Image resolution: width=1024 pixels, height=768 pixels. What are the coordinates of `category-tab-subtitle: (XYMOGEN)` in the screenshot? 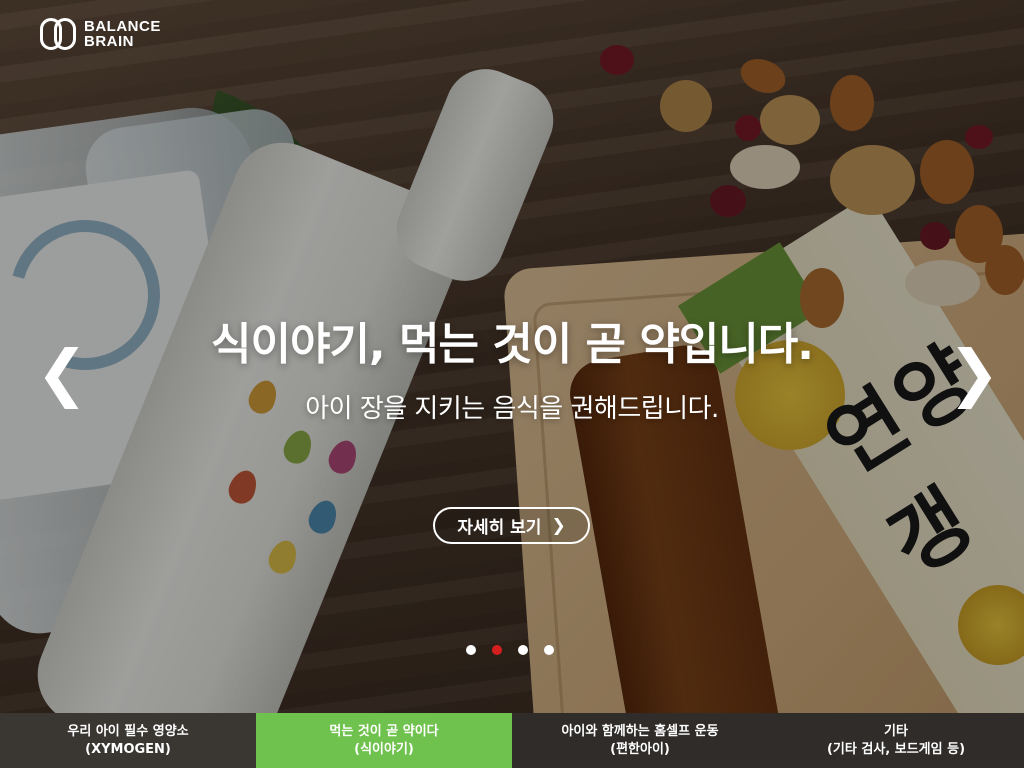 It's located at (128, 749).